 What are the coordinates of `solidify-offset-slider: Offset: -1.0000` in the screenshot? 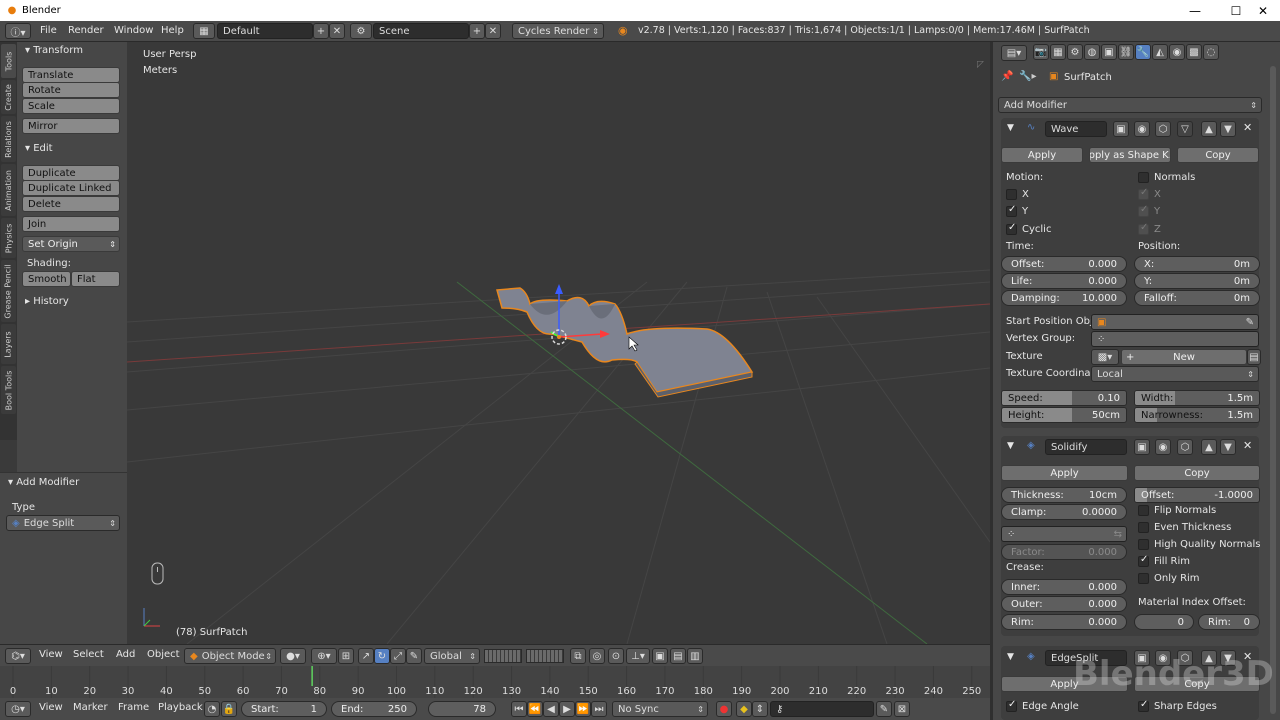 It's located at (1197, 495).